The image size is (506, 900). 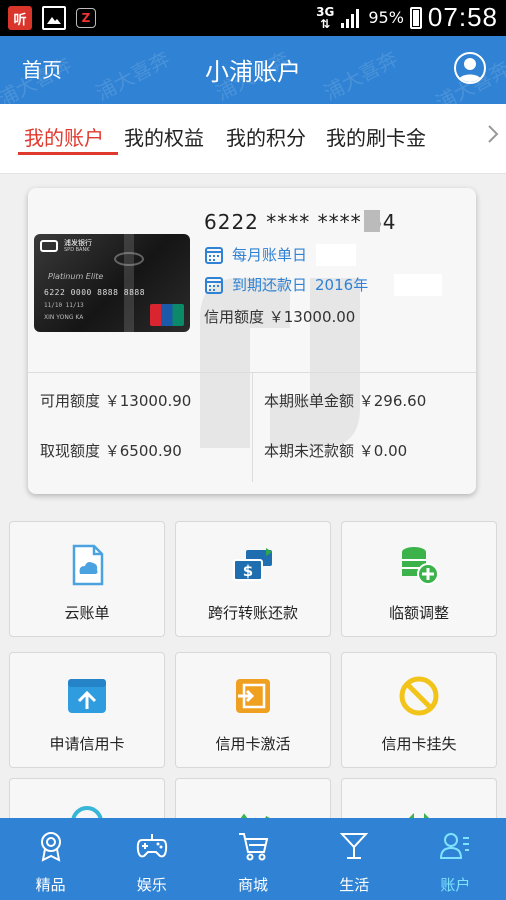 I want to click on bottom-navigation: 精品 娱乐 商城 生活 账户, so click(x=253, y=859).